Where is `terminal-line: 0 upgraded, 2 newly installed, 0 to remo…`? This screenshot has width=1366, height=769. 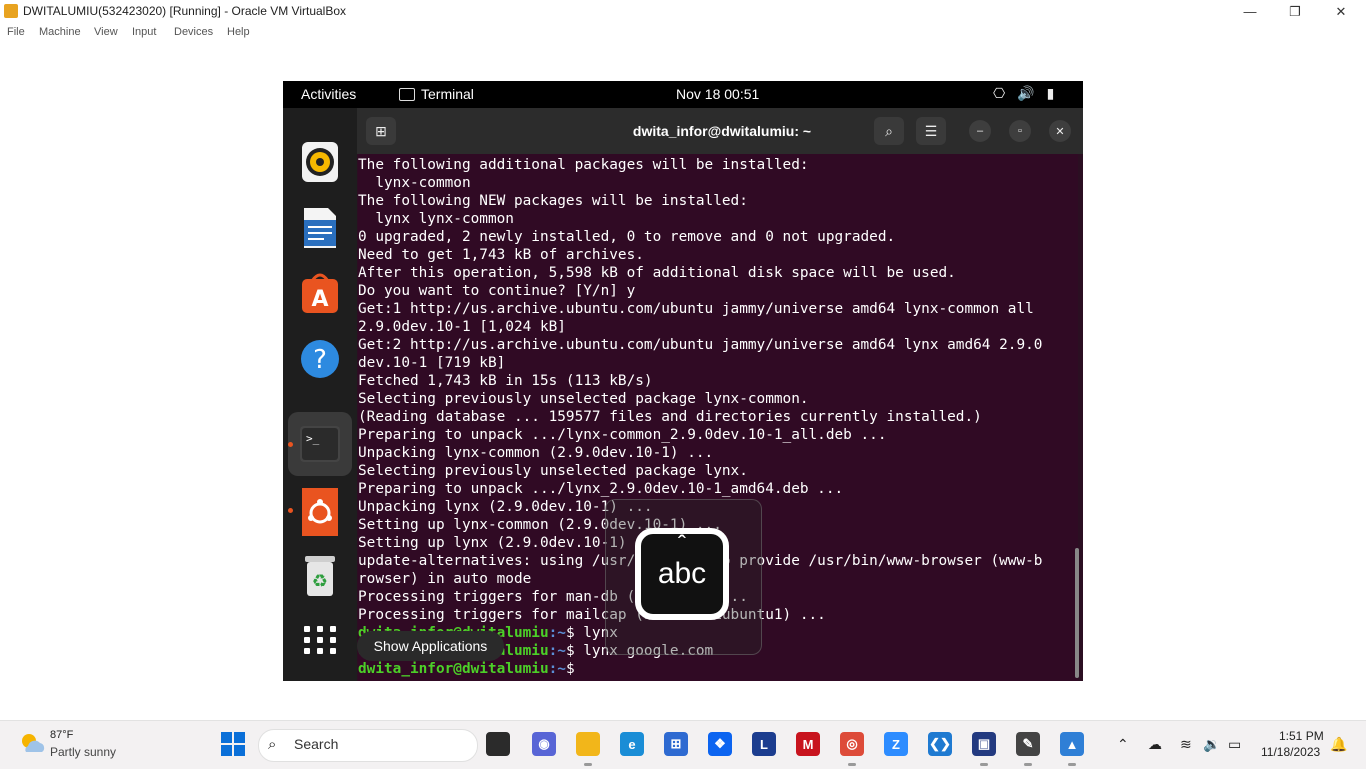
terminal-line: 0 upgraded, 2 newly installed, 0 to remo… is located at coordinates (627, 237).